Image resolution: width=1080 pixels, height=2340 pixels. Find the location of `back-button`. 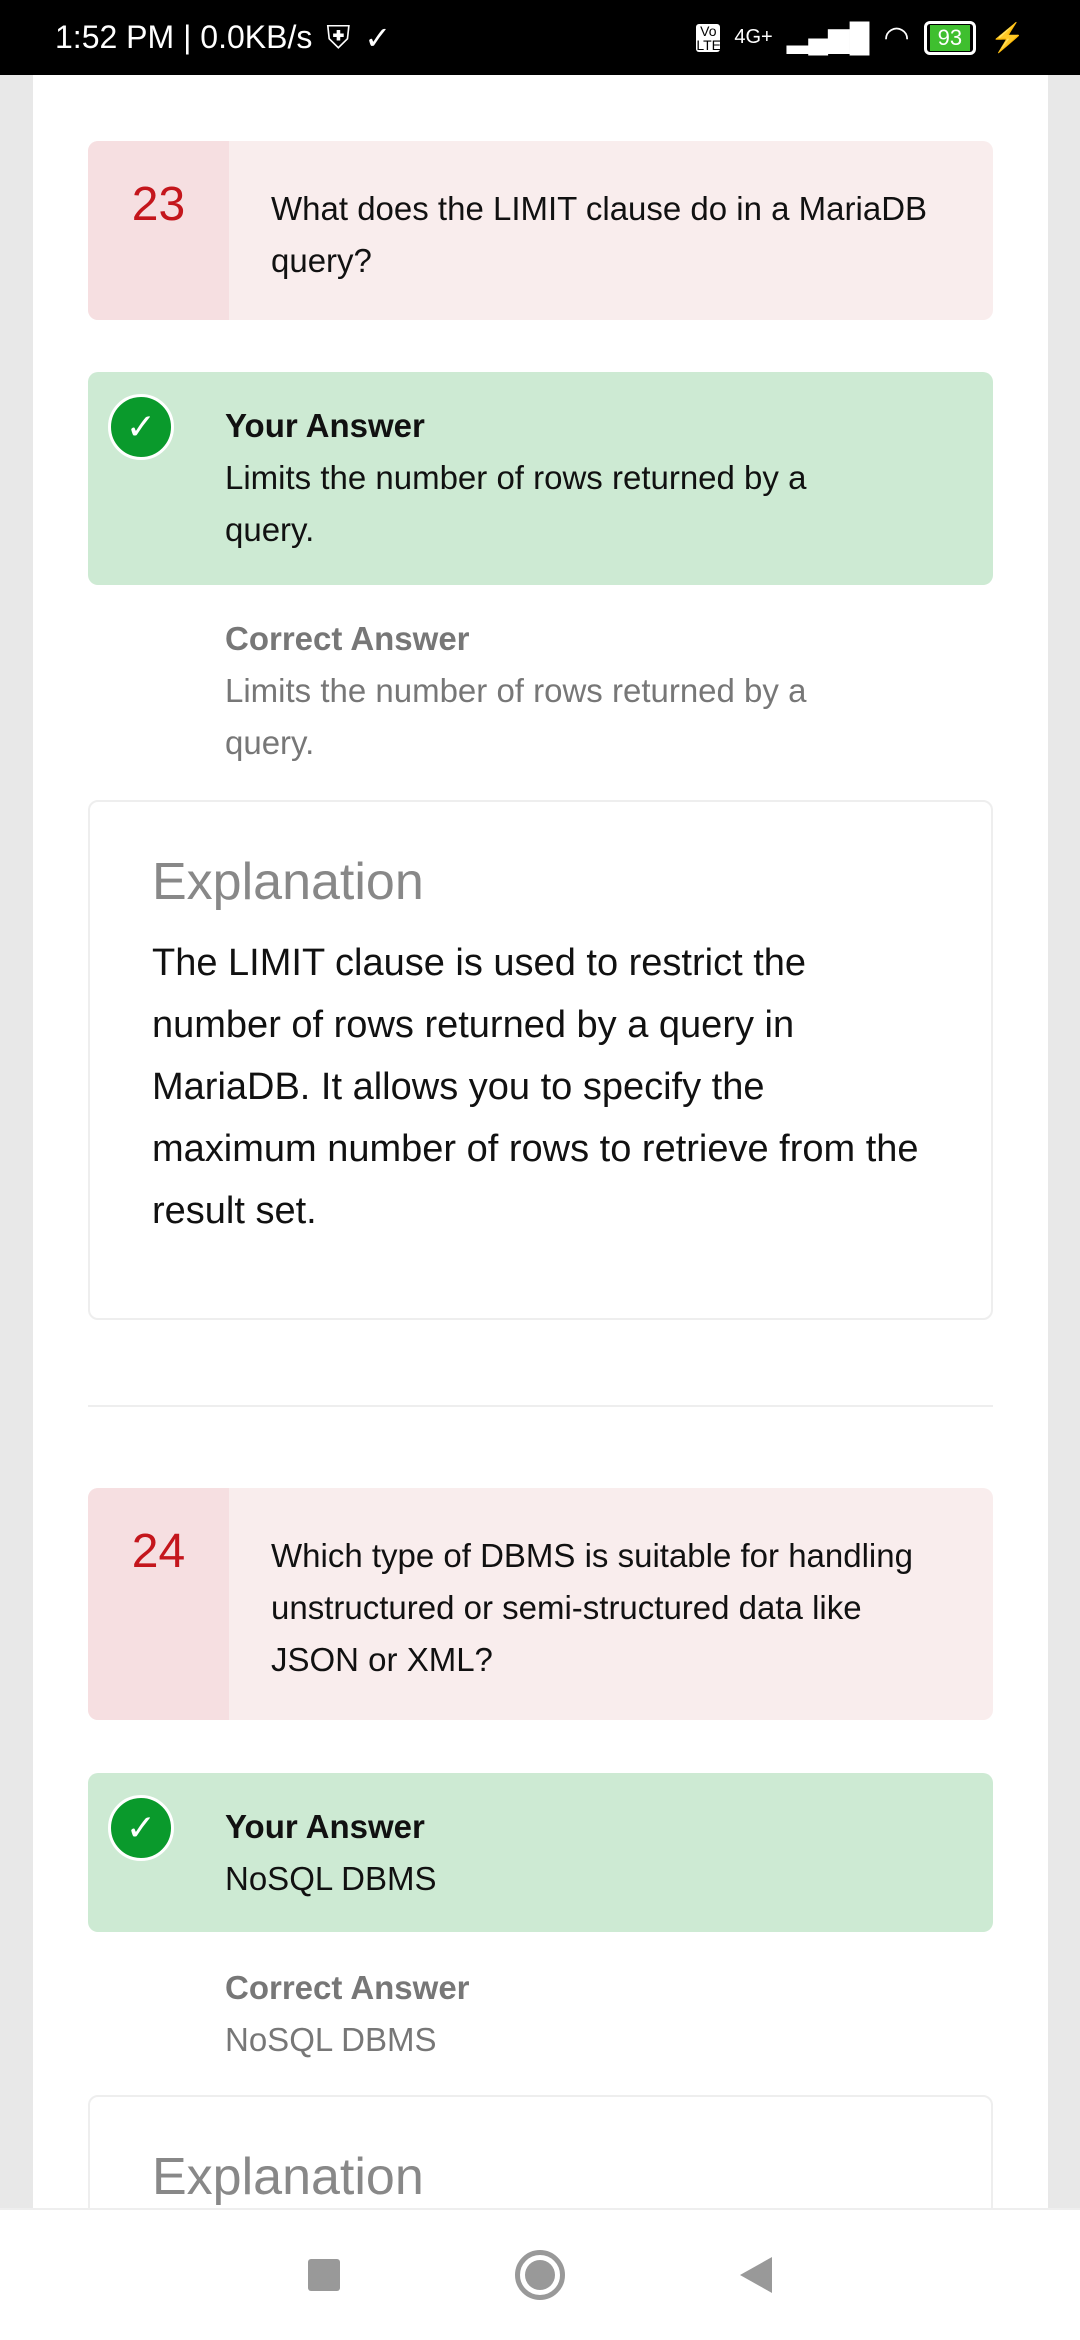

back-button is located at coordinates (756, 2275).